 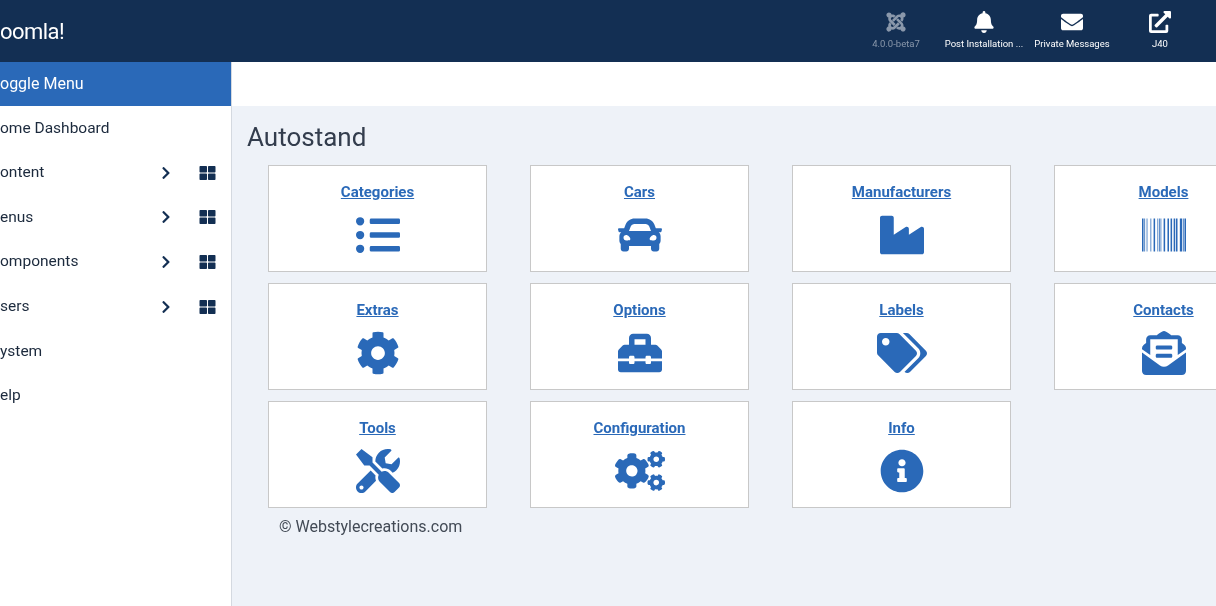 I want to click on page-title: Autostand, so click(x=307, y=137).